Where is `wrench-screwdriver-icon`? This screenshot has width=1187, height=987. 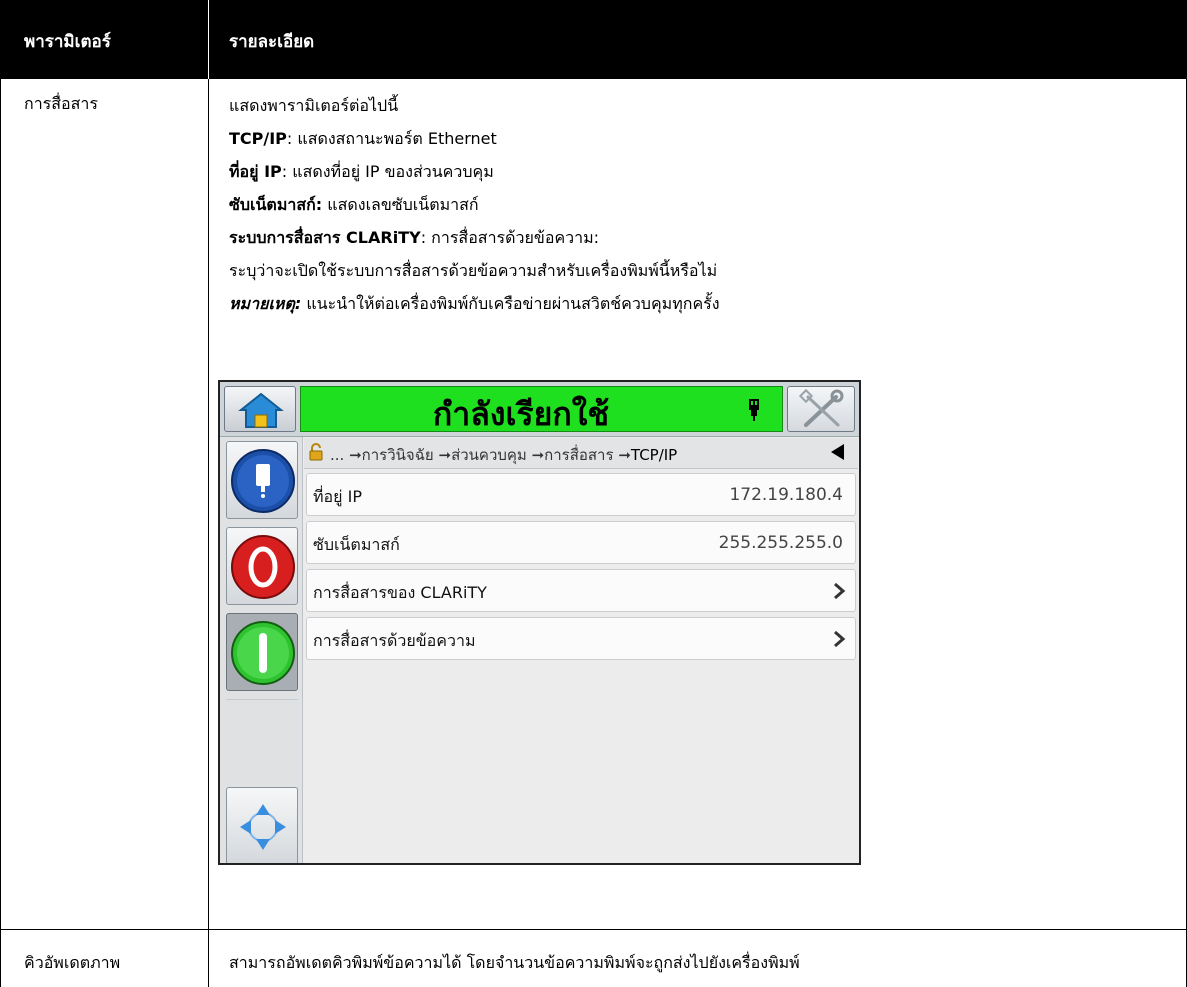 wrench-screwdriver-icon is located at coordinates (821, 407).